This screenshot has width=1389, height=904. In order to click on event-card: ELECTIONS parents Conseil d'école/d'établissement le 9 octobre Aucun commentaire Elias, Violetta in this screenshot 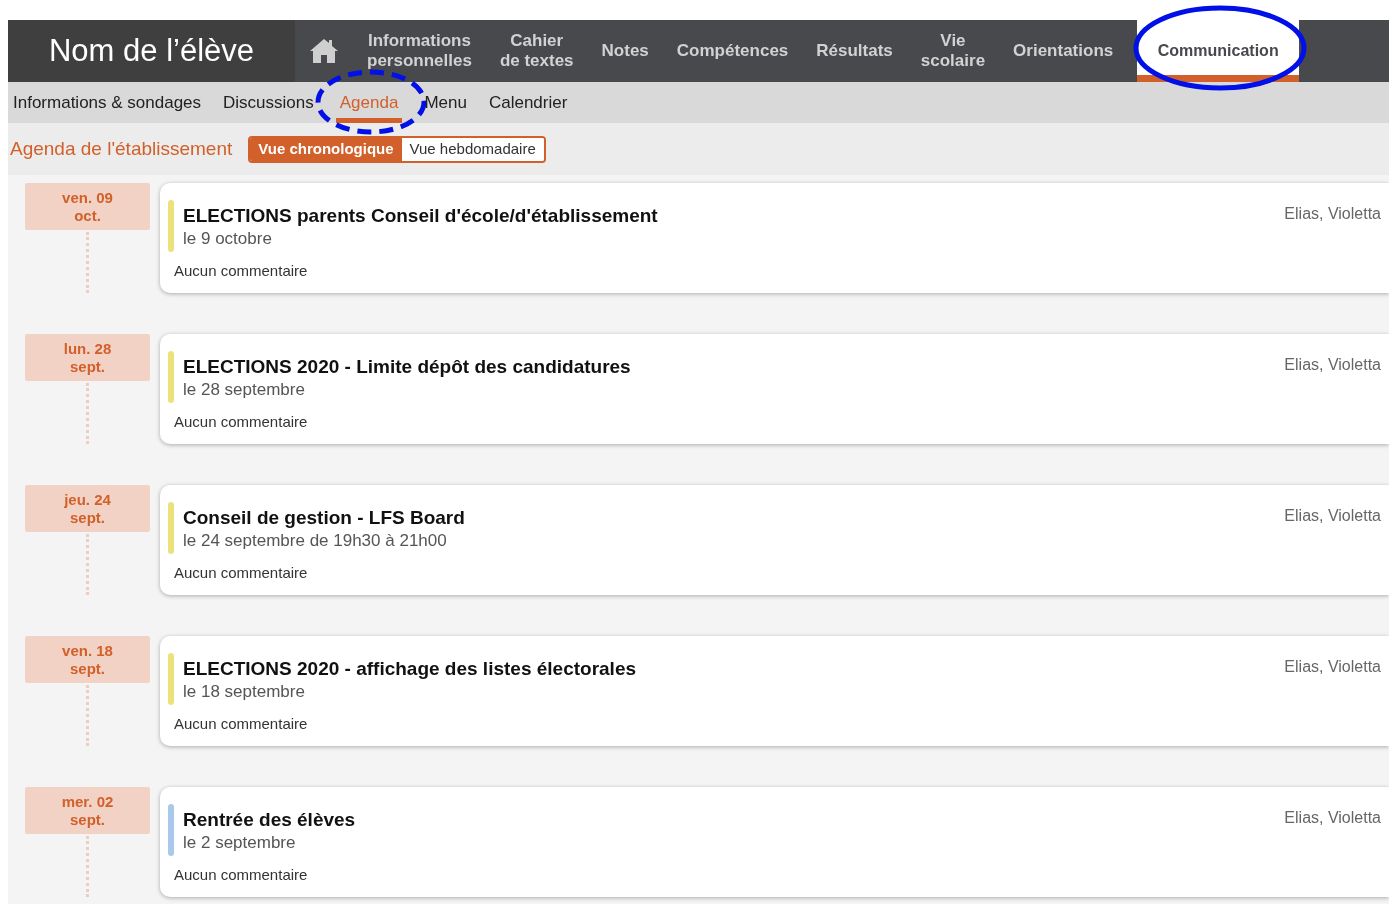, I will do `click(774, 238)`.